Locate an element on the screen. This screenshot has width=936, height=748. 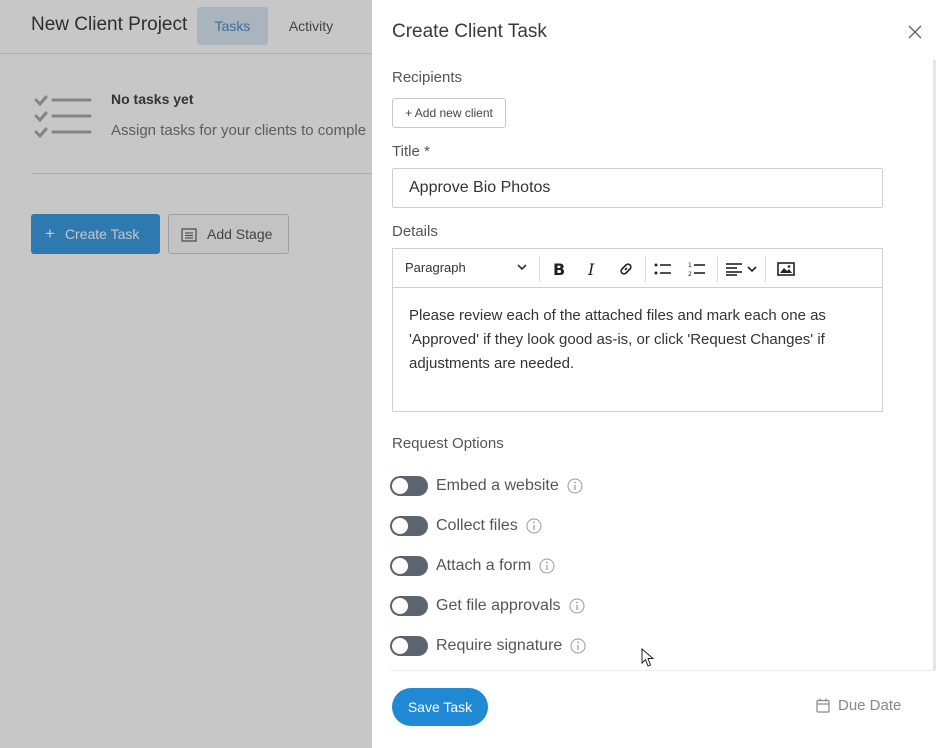
details-label: Details is located at coordinates (415, 231).